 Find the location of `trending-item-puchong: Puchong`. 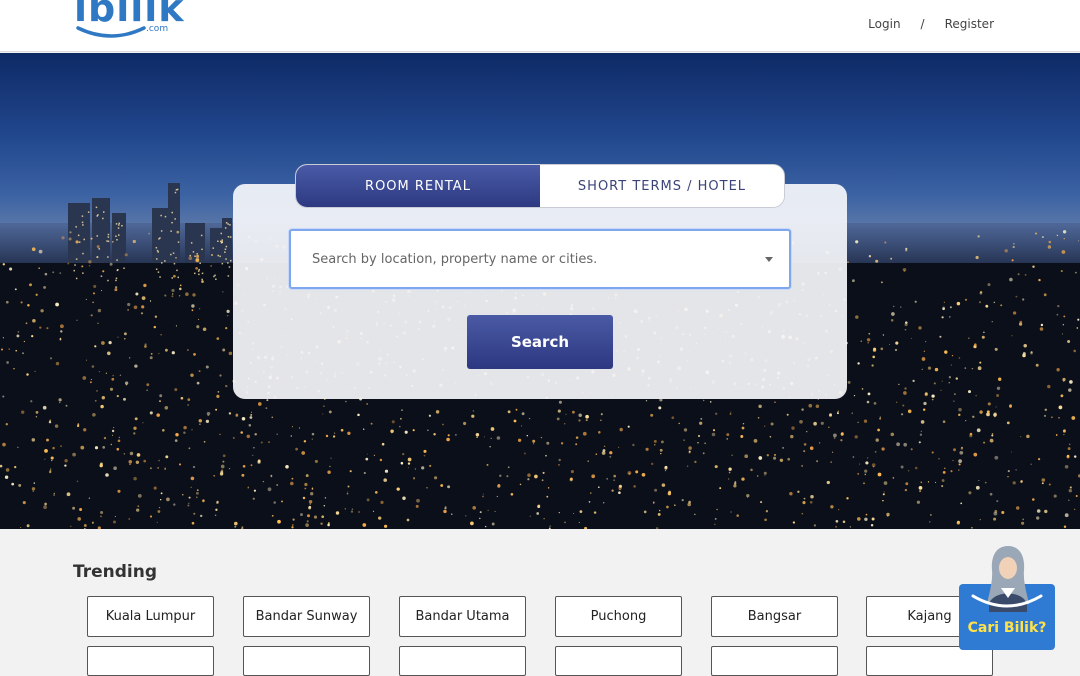

trending-item-puchong: Puchong is located at coordinates (618, 616).